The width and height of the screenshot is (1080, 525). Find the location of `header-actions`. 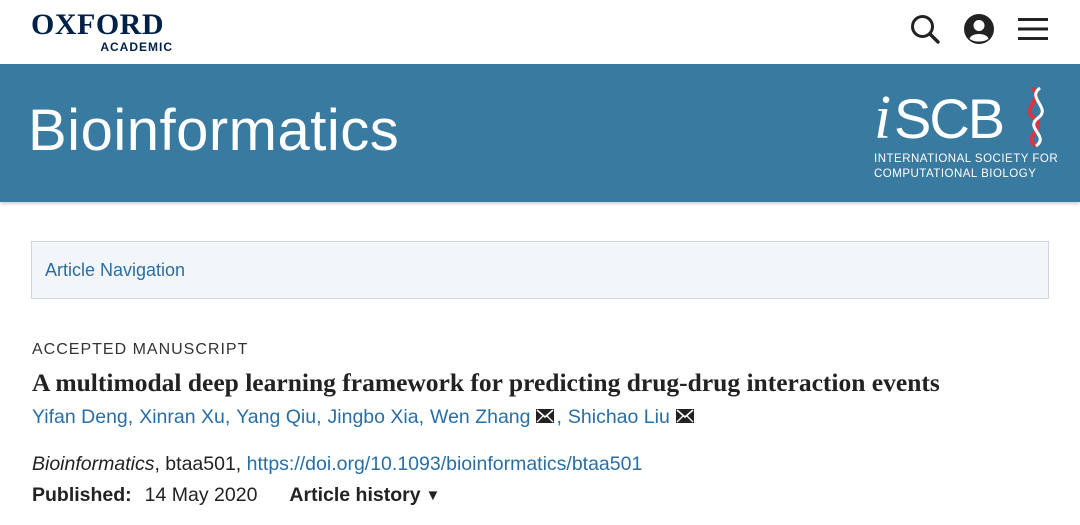

header-actions is located at coordinates (979, 29).